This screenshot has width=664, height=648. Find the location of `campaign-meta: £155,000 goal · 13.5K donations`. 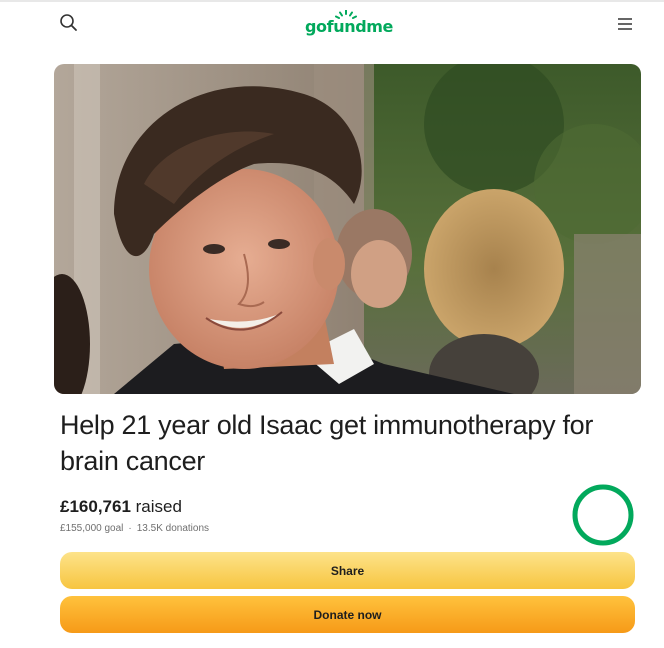

campaign-meta: £155,000 goal · 13.5K donations is located at coordinates (134, 529).